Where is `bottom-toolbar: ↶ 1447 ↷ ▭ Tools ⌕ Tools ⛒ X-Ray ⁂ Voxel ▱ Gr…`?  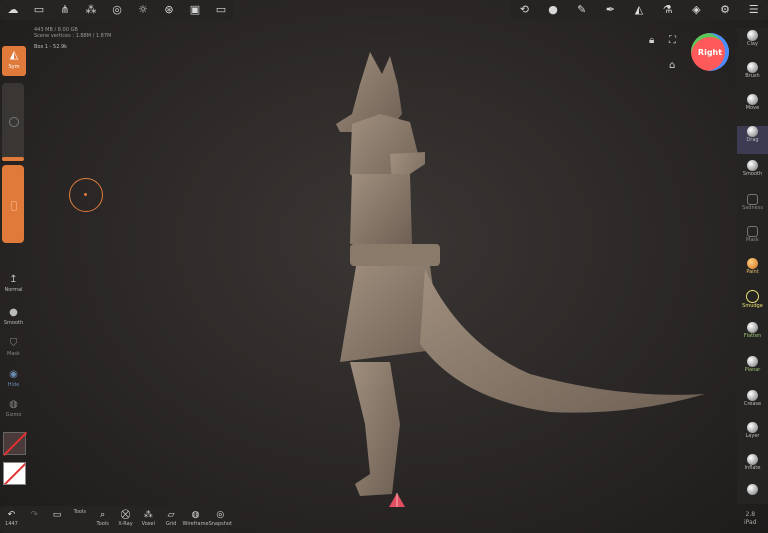 bottom-toolbar: ↶ 1447 ↷ ▭ Tools ⌕ Tools ⛒ X-Ray ⁂ Voxel ▱ Gr… is located at coordinates (116, 519).